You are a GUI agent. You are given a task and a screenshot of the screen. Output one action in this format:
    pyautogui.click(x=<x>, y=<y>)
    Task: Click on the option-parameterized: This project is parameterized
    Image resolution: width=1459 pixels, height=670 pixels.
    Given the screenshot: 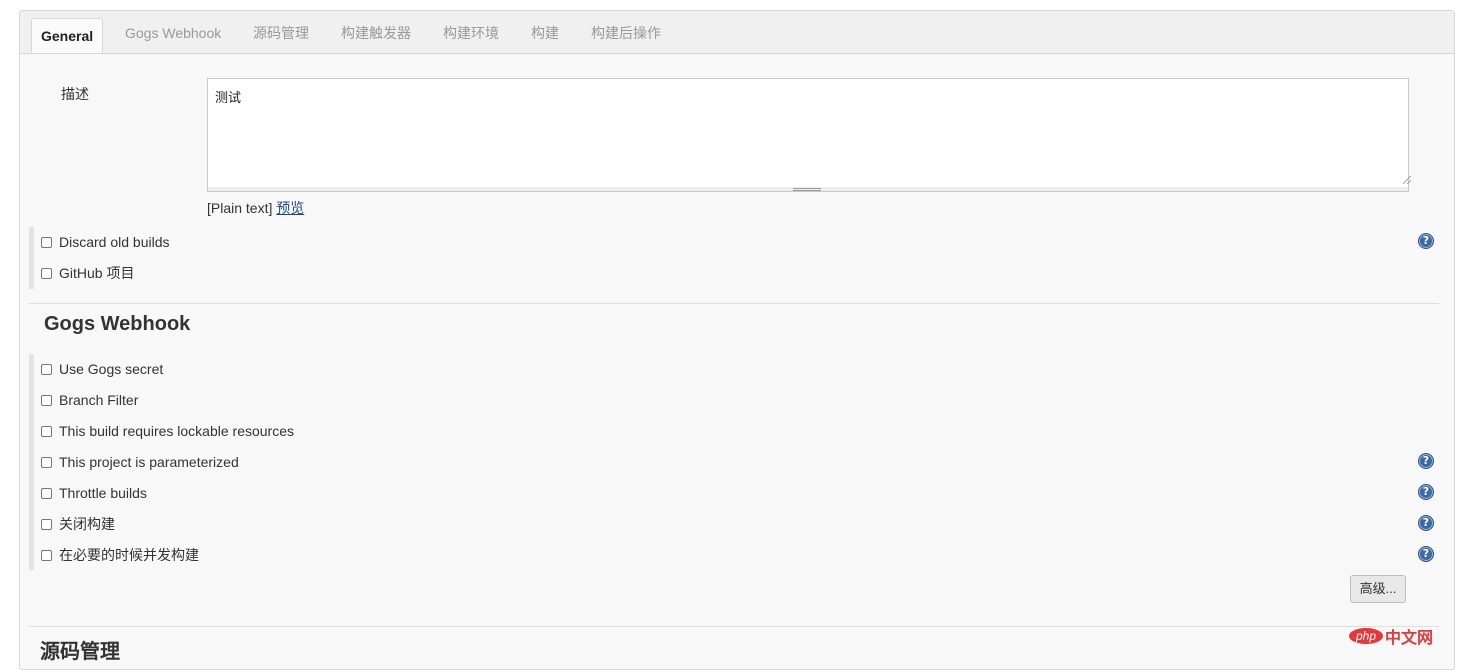 What is the action you would take?
    pyautogui.click(x=140, y=462)
    